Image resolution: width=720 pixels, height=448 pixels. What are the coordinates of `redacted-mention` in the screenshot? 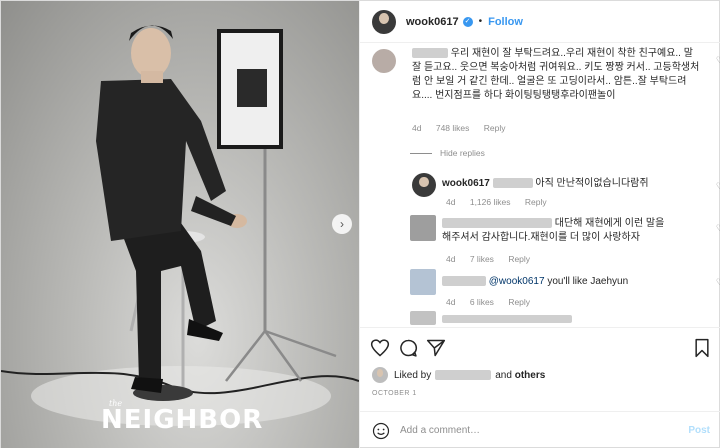 It's located at (512, 183).